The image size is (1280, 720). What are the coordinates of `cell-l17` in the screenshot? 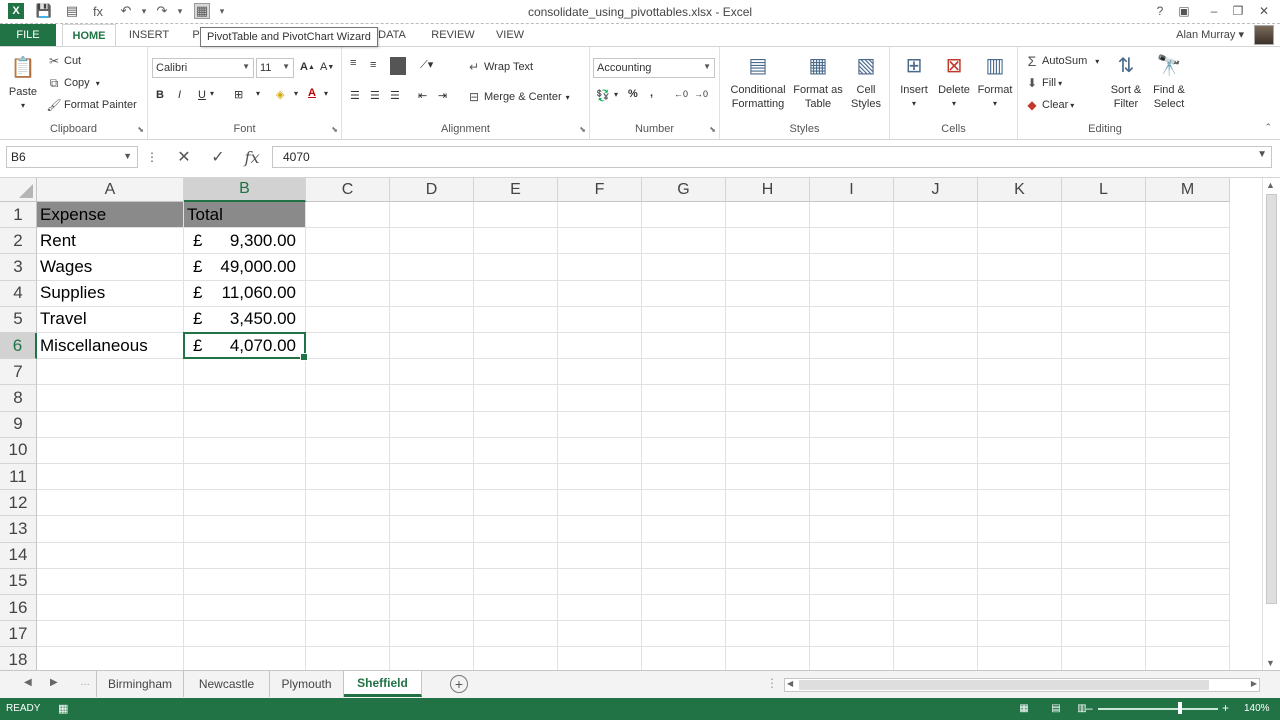 It's located at (1104, 634).